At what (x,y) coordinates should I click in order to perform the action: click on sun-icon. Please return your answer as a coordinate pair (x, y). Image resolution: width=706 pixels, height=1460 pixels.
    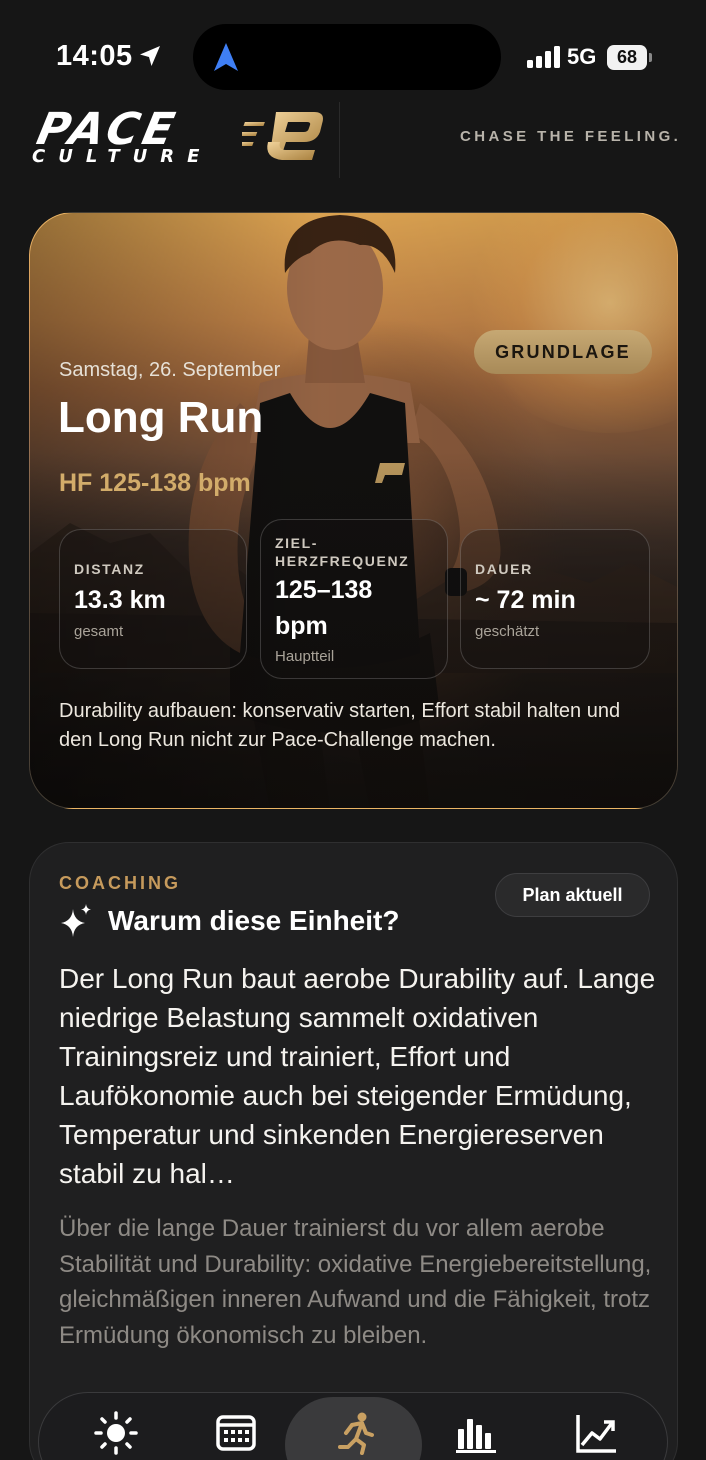
    Looking at the image, I should click on (116, 1433).